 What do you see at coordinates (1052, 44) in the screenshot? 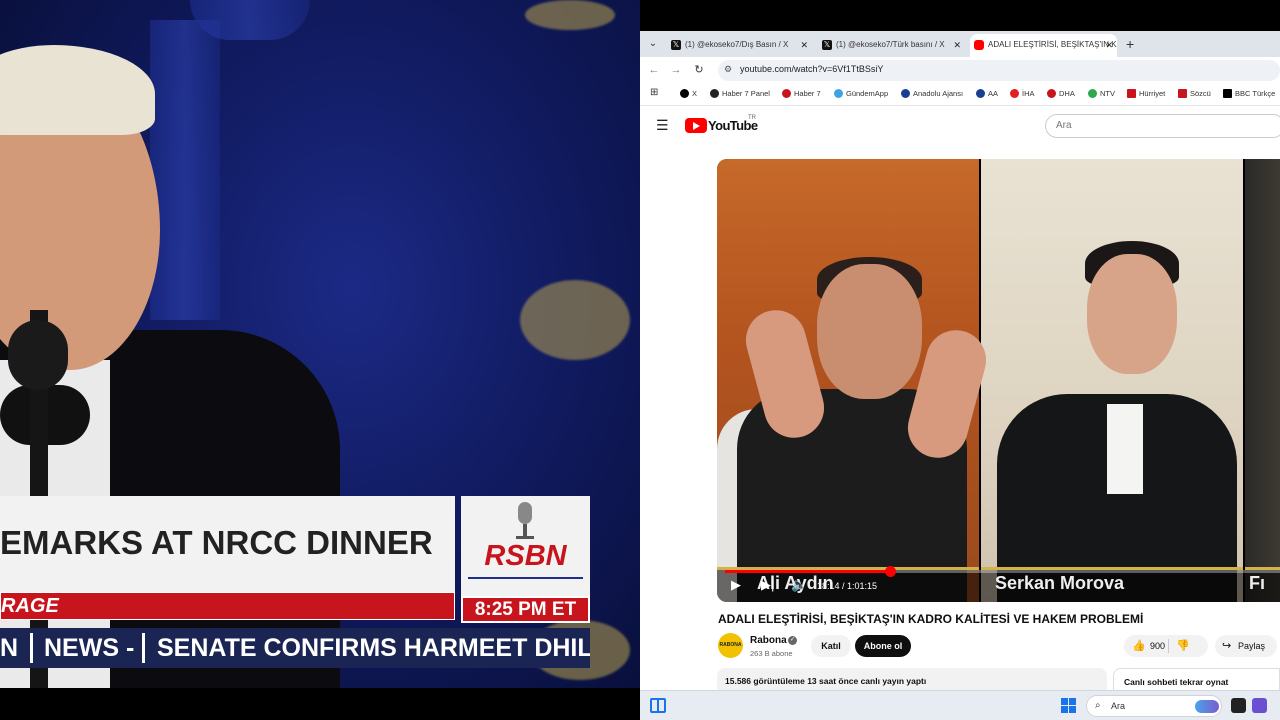
I see `tab-label: ADALI ELEŞTİRİSİ, BEŞİKTAŞ'IN K` at bounding box center [1052, 44].